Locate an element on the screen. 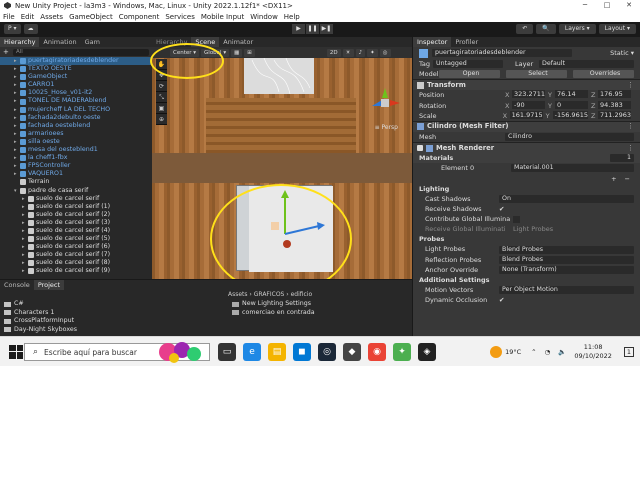 This screenshot has width=640, height=491. layer-dropdown: Default is located at coordinates (586, 64).